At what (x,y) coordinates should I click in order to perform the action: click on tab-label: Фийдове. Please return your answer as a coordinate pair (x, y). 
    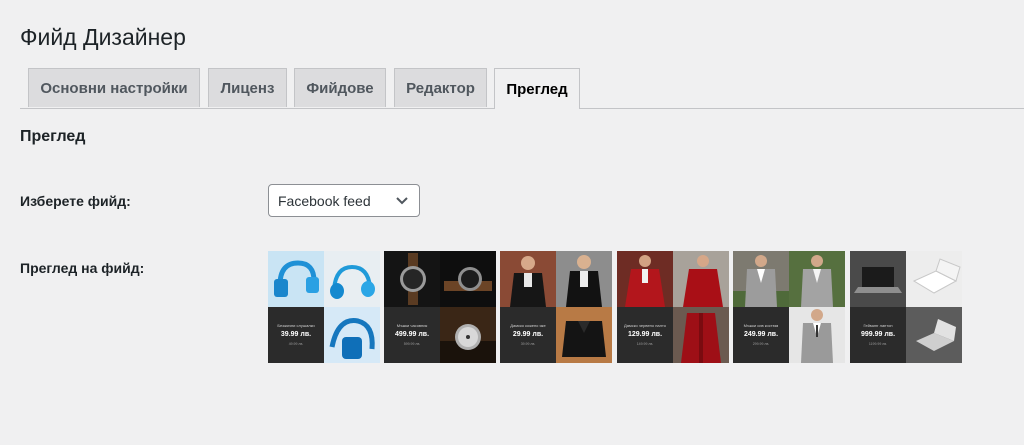
    Looking at the image, I should click on (340, 88).